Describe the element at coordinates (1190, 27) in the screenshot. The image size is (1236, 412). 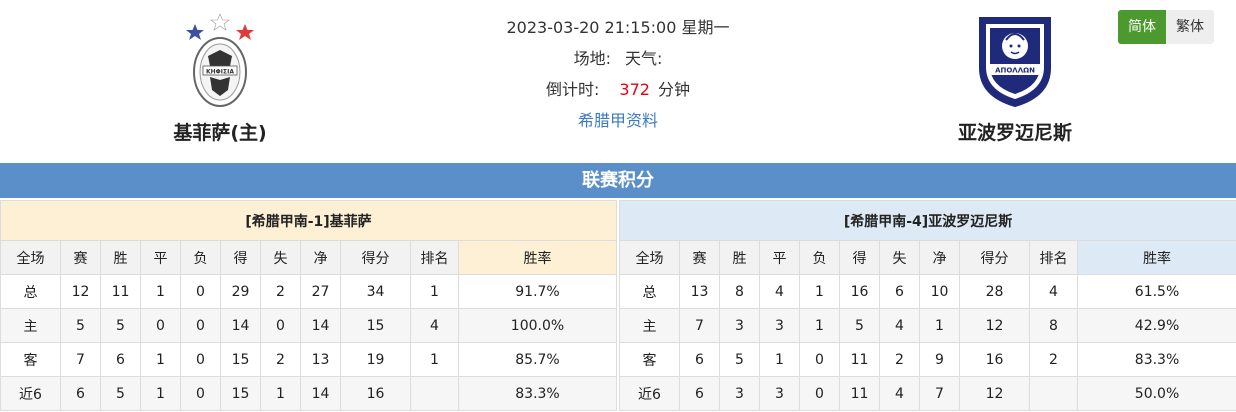
I see `lang-traditional-button: 繁体` at that location.